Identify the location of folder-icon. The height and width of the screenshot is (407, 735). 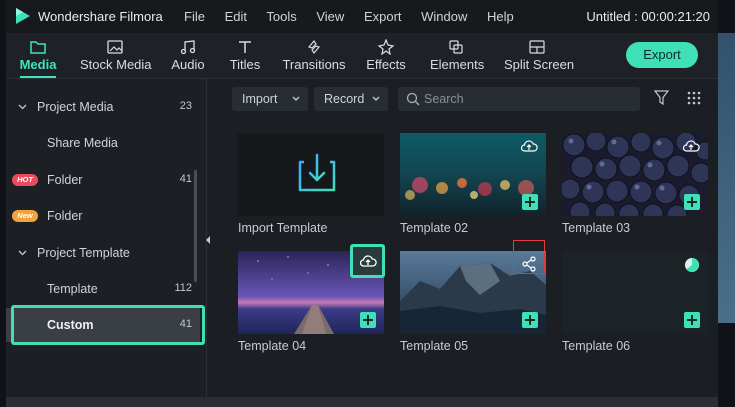
(38, 47).